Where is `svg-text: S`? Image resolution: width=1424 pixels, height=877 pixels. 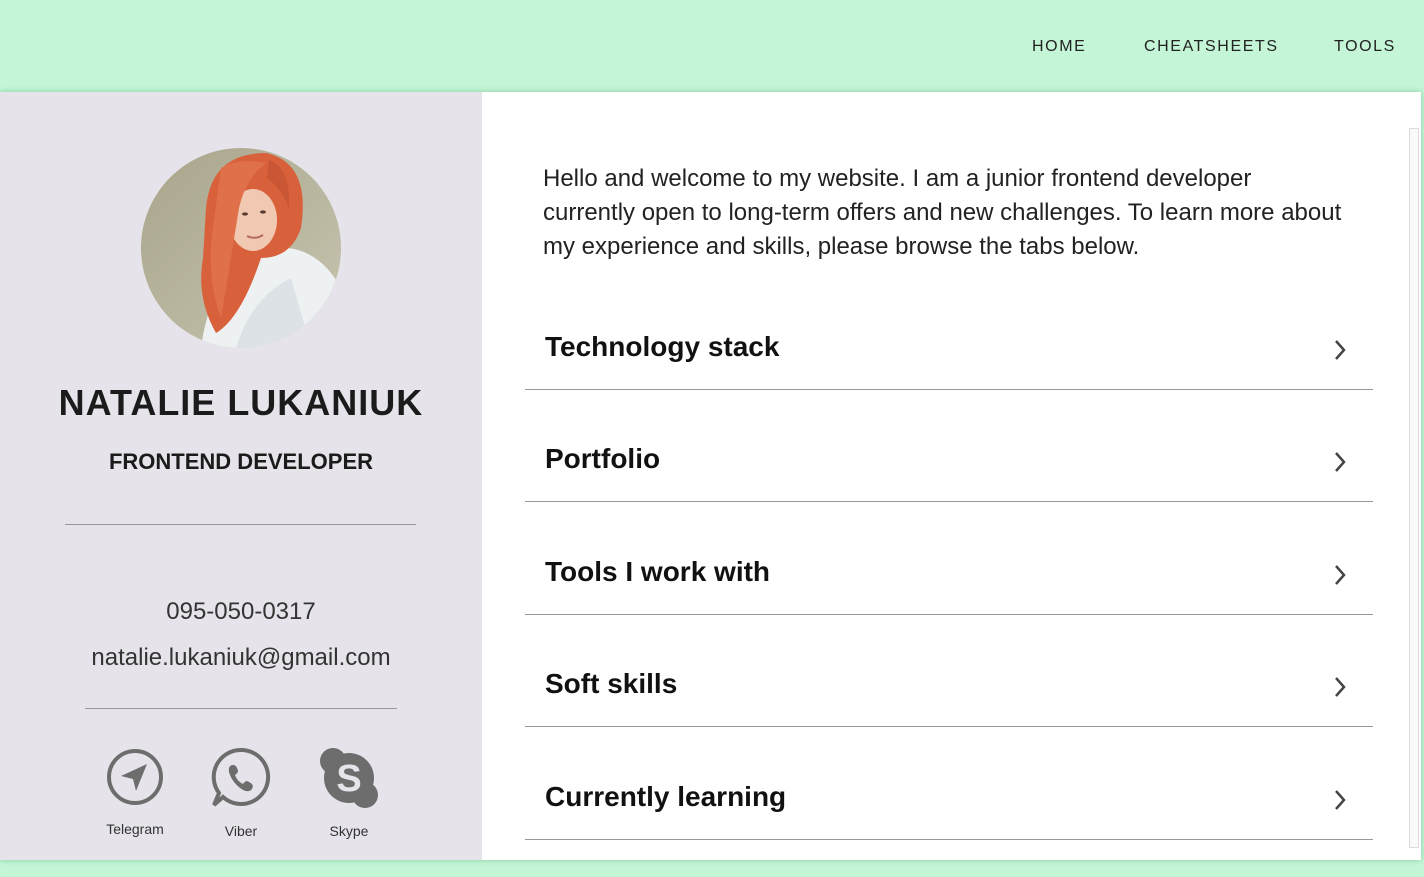
svg-text: S is located at coordinates (348, 779).